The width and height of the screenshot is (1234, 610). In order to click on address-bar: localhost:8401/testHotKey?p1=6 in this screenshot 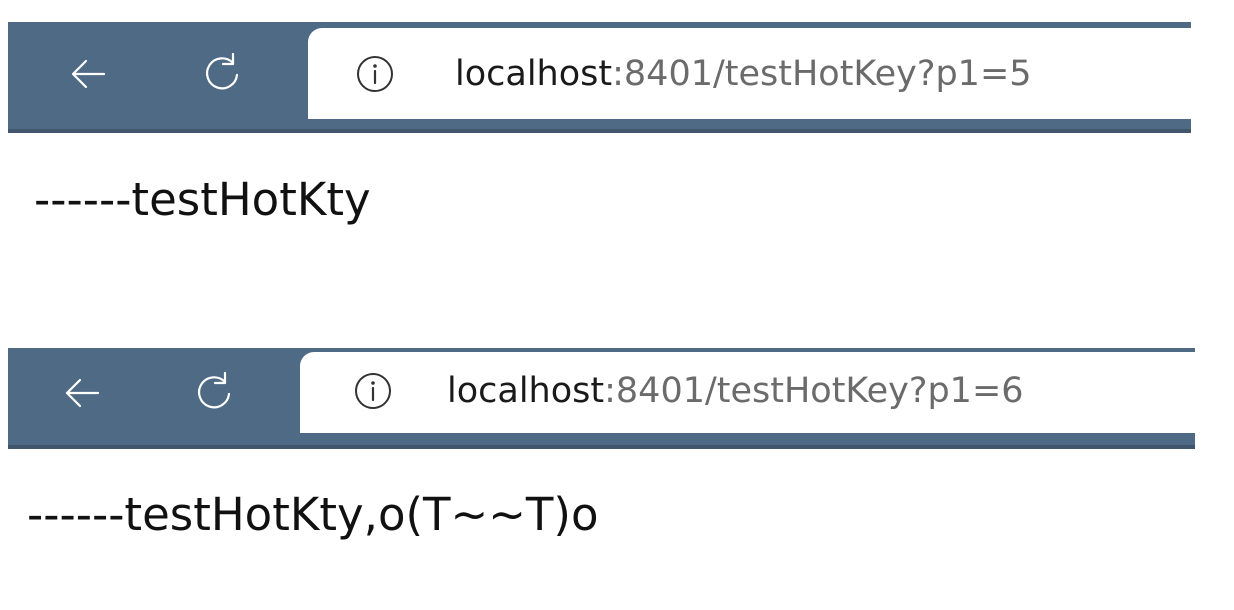, I will do `click(747, 392)`.